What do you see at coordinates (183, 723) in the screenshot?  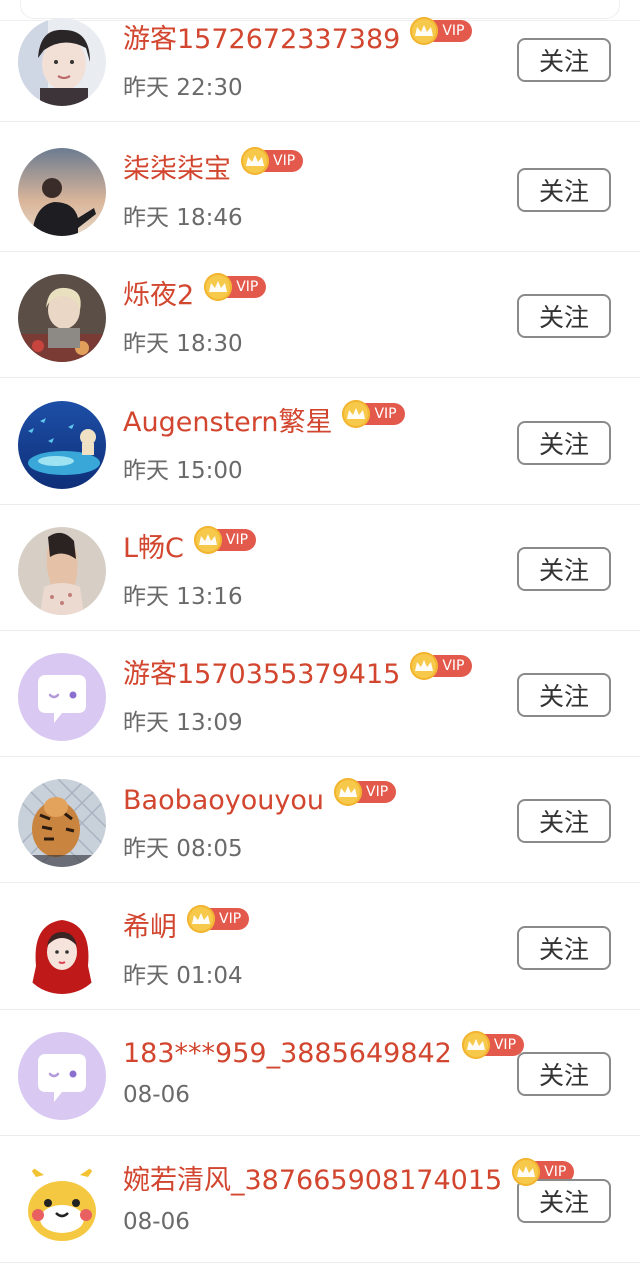 I see `timestamp: 昨天 13:09` at bounding box center [183, 723].